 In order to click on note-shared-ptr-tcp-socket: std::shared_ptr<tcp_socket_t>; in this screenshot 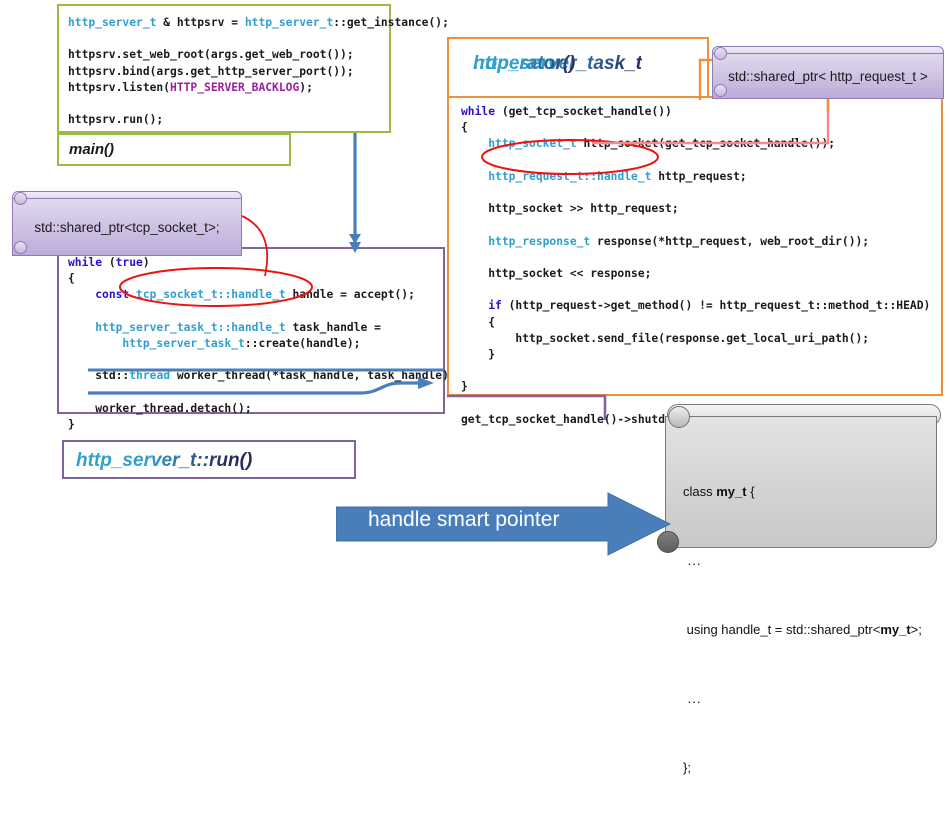, I will do `click(127, 223)`.